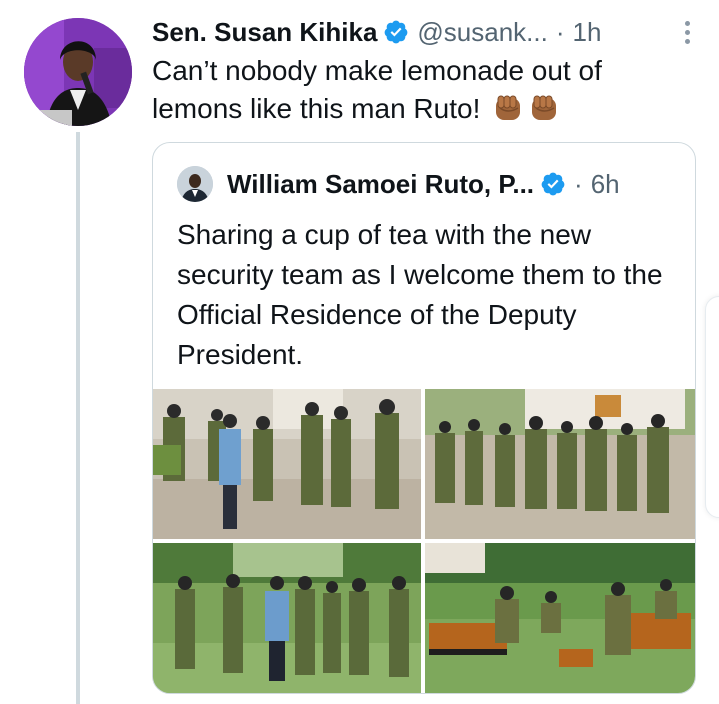 Image resolution: width=719 pixels, height=704 pixels. What do you see at coordinates (78, 72) in the screenshot?
I see `author-avatar` at bounding box center [78, 72].